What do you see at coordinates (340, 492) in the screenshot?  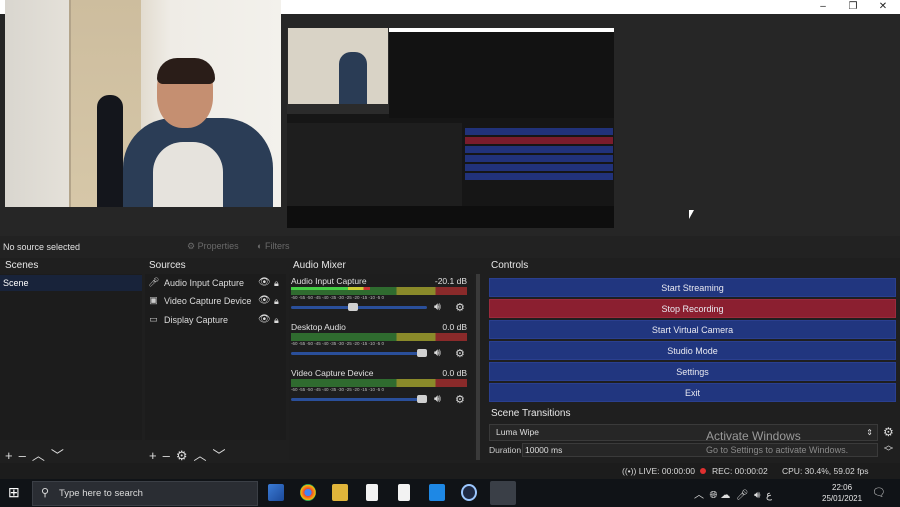 I see `file-explorer-icon` at bounding box center [340, 492].